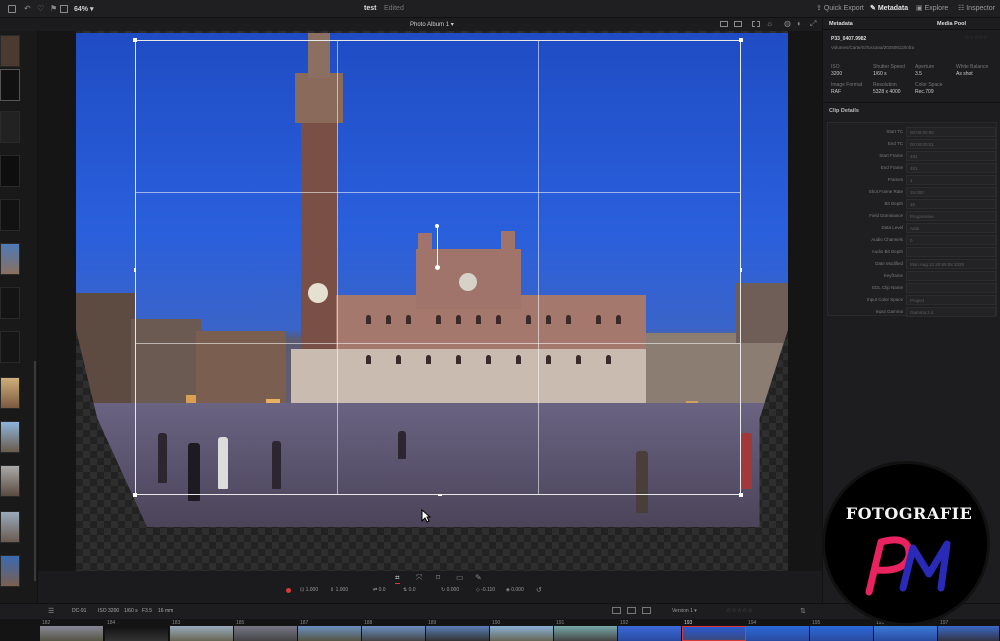 This screenshot has width=1000, height=641. I want to click on field-input: 25.000, so click(951, 192).